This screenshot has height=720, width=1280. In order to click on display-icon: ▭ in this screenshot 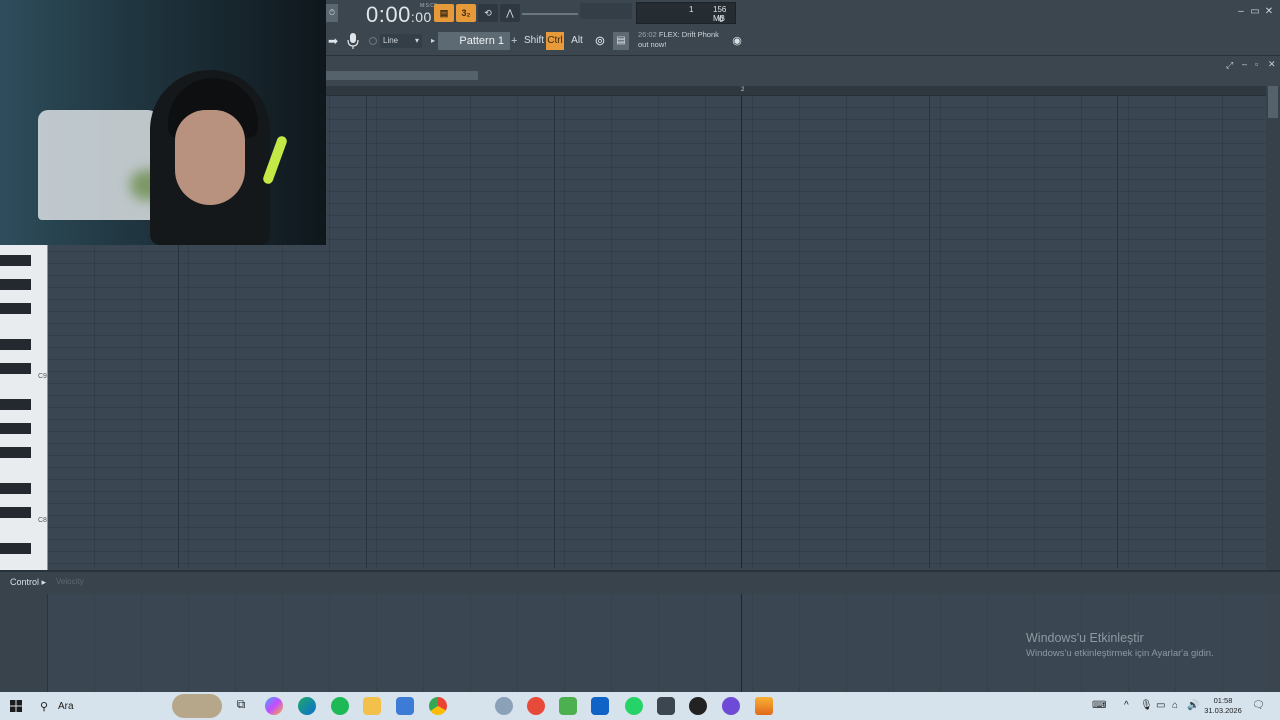, I will do `click(1160, 705)`.